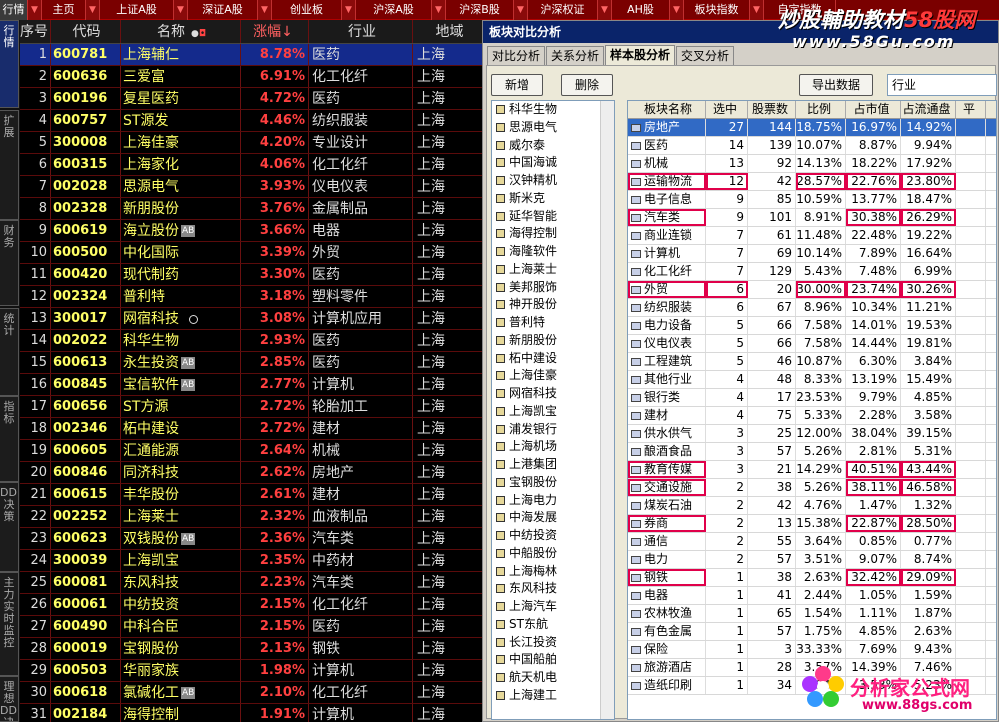 The height and width of the screenshot is (722, 999). Describe the element at coordinates (85, 494) in the screenshot. I see `stock-code: 600615` at that location.